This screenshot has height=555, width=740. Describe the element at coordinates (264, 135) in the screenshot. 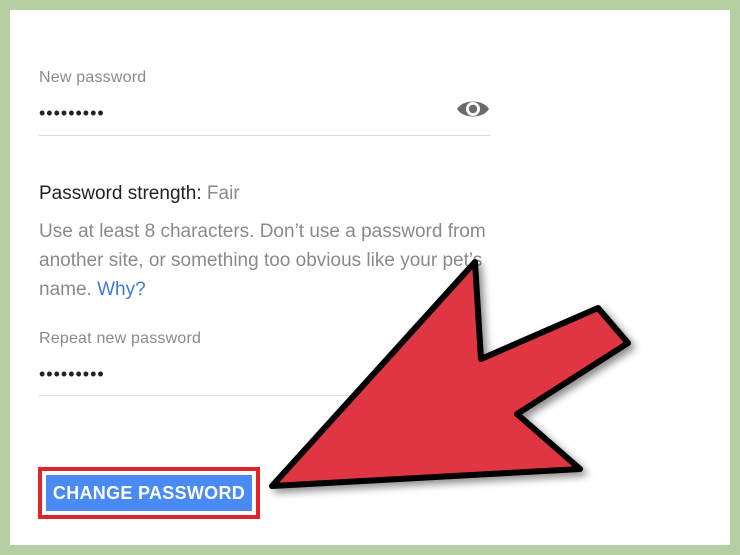

I see `new-password-underline` at that location.